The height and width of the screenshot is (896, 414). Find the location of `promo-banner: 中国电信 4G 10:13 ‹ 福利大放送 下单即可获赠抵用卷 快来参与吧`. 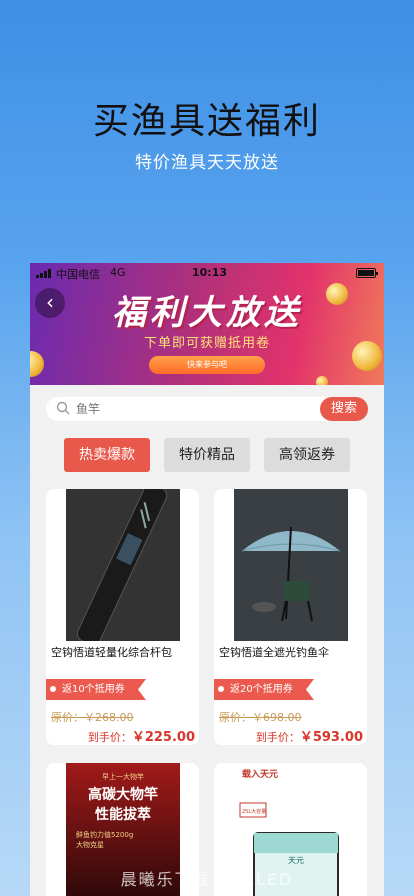

promo-banner: 中国电信 4G 10:13 ‹ 福利大放送 下单即可获赠抵用卷 快来参与吧 is located at coordinates (207, 324).